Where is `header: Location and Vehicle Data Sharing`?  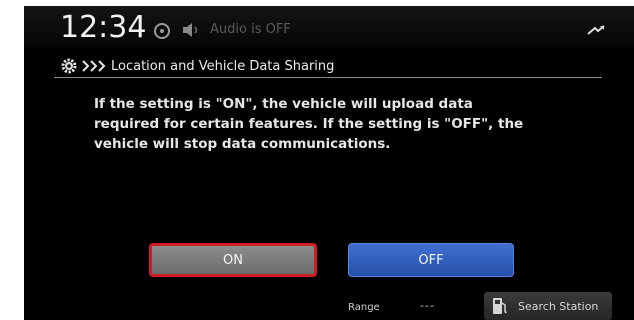 header: Location and Vehicle Data Sharing is located at coordinates (197, 66).